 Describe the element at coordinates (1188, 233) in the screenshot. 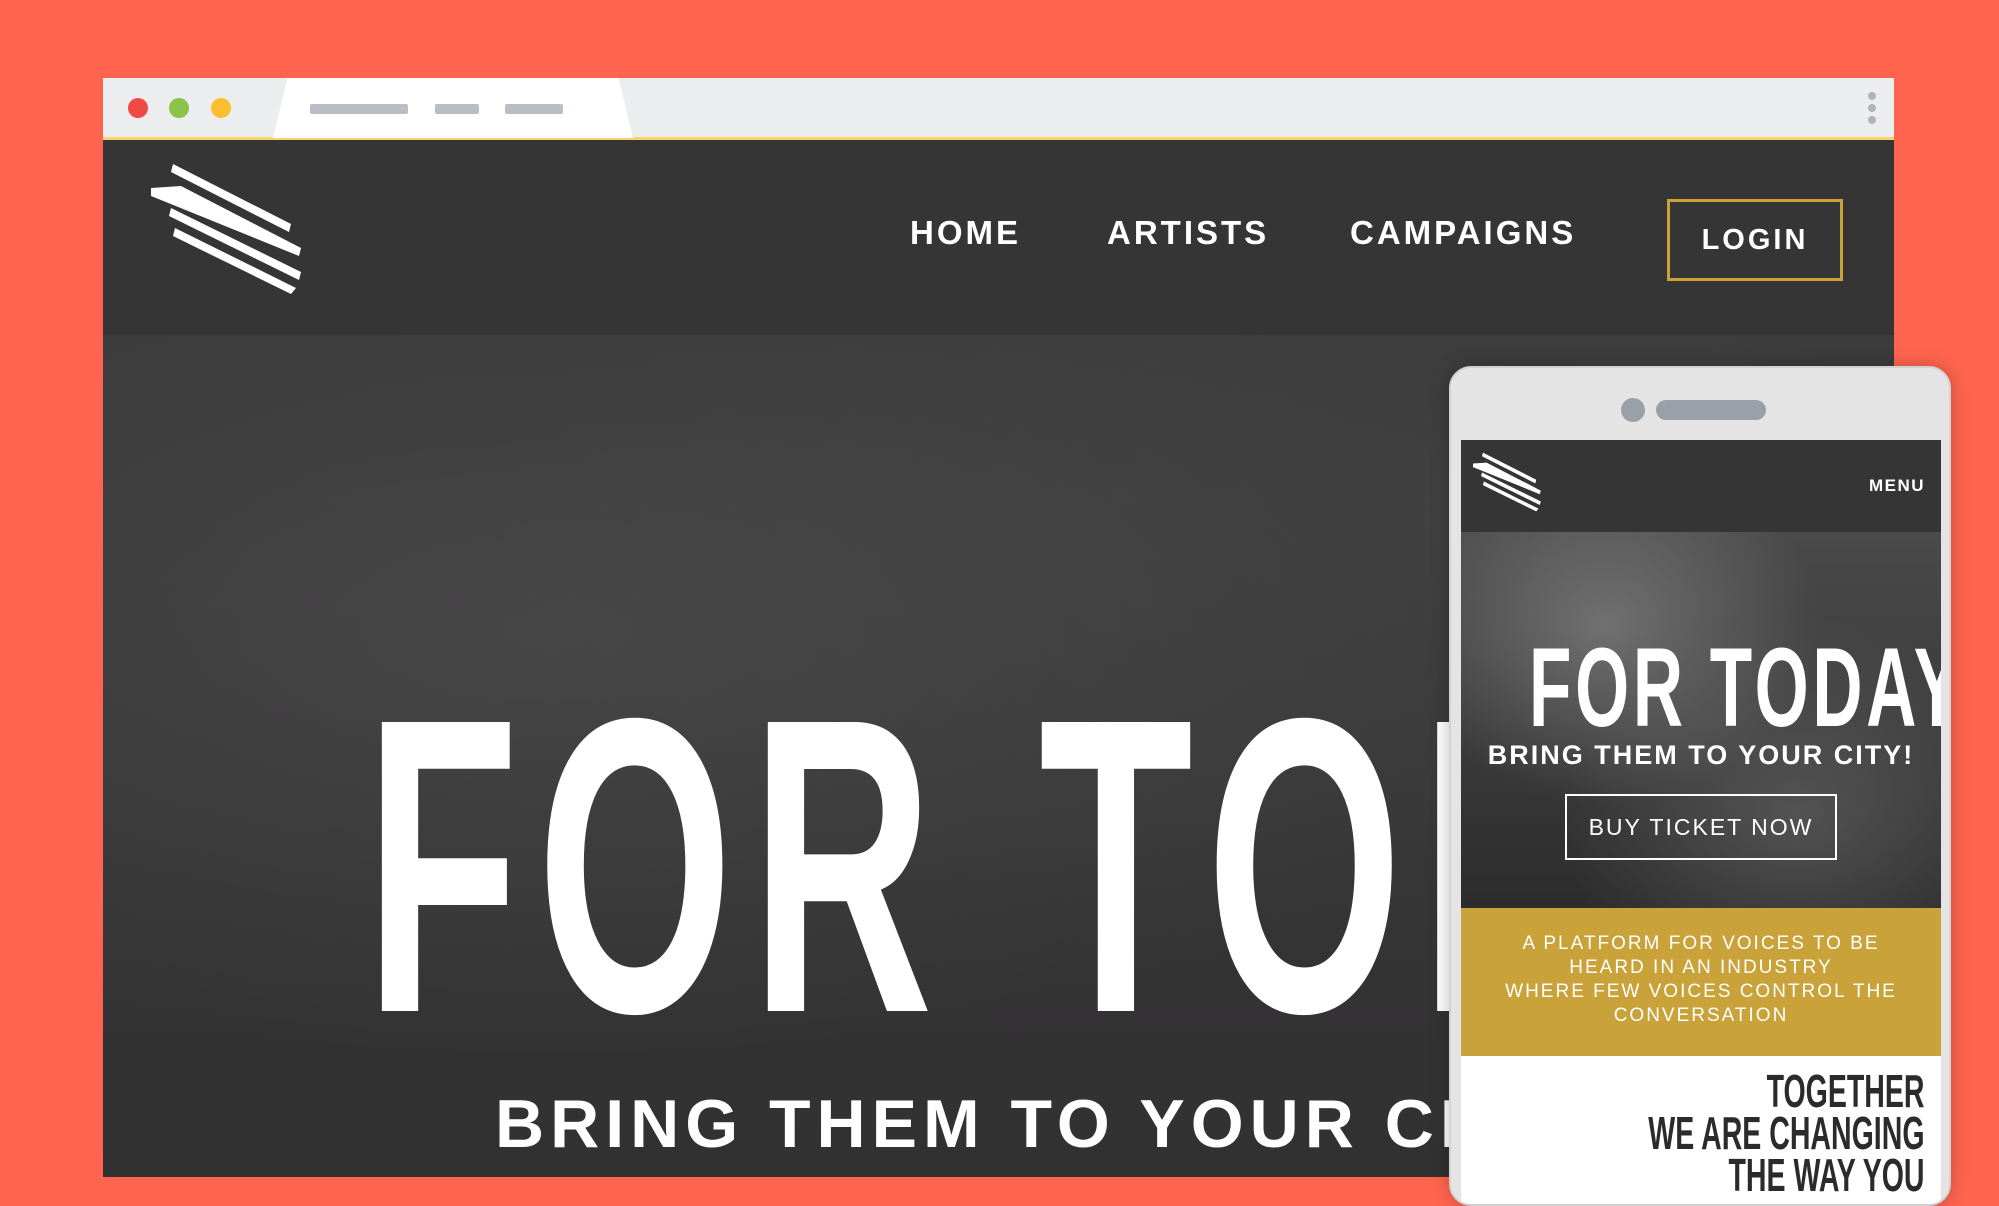

I see `nav-artists: ARTISTS` at that location.